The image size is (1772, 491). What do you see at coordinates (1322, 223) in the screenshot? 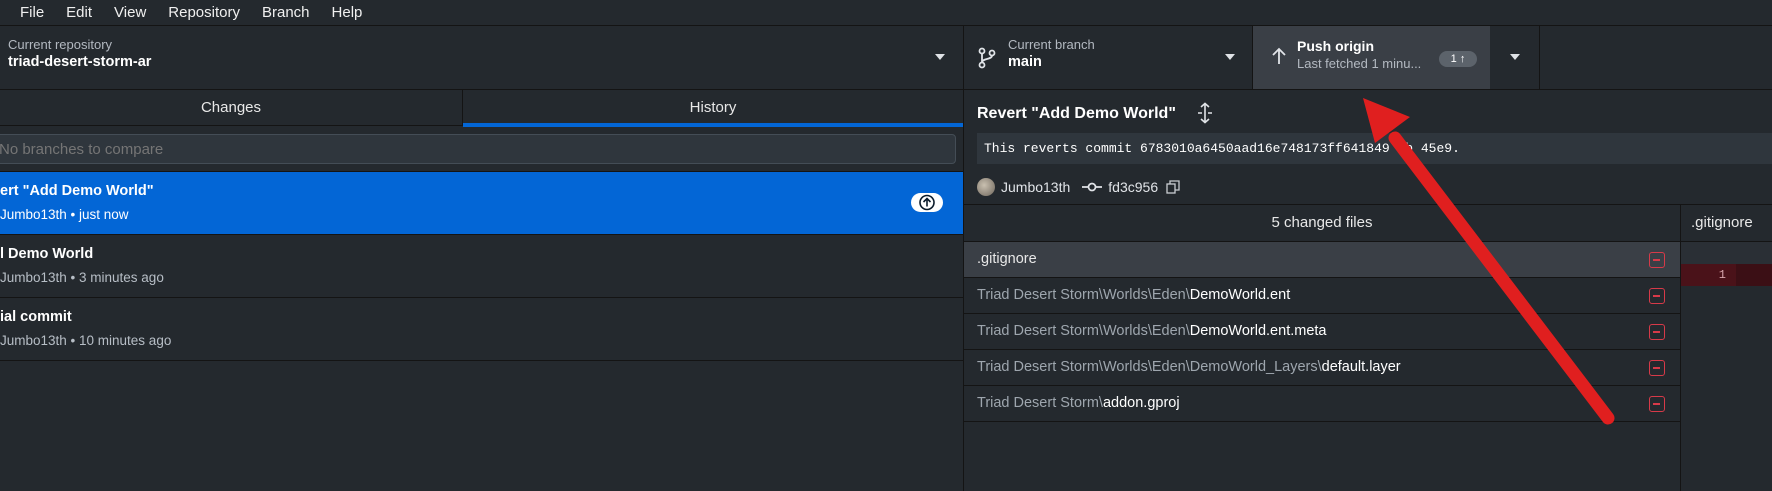
I see `changed-files-header: 5 changed files` at bounding box center [1322, 223].